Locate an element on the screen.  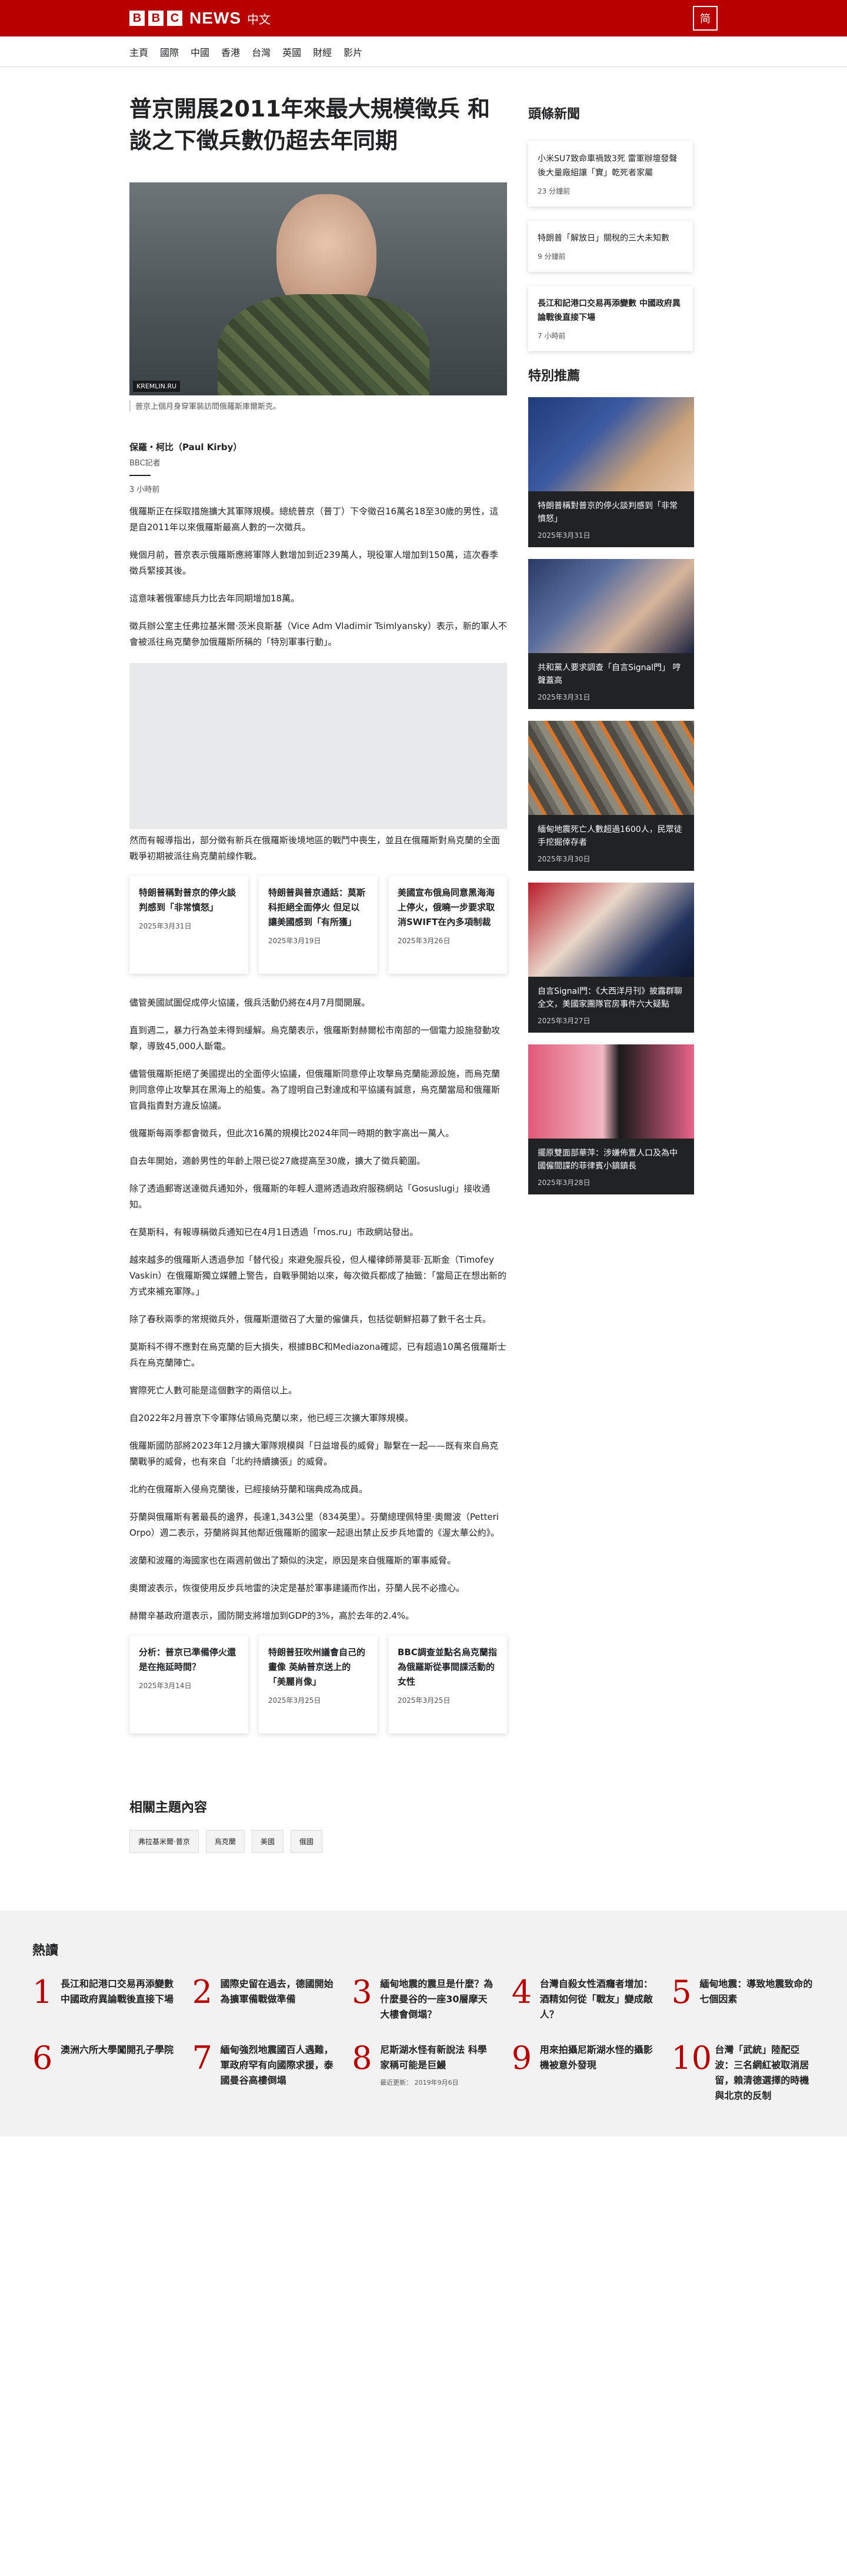
related-card: 特朗普稱對普京的停火談判感到「非常憤怒」 2025年3月31日 is located at coordinates (188, 925).